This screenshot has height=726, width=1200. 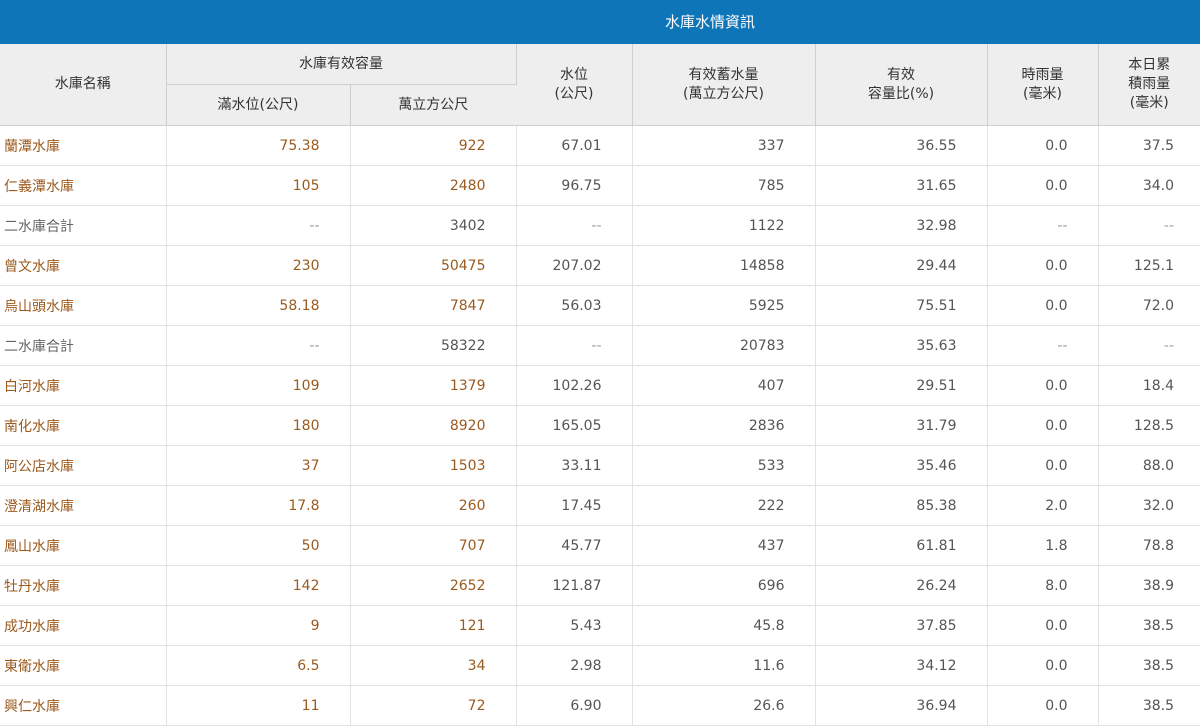 I want to click on full-level-cell: 9, so click(x=258, y=625).